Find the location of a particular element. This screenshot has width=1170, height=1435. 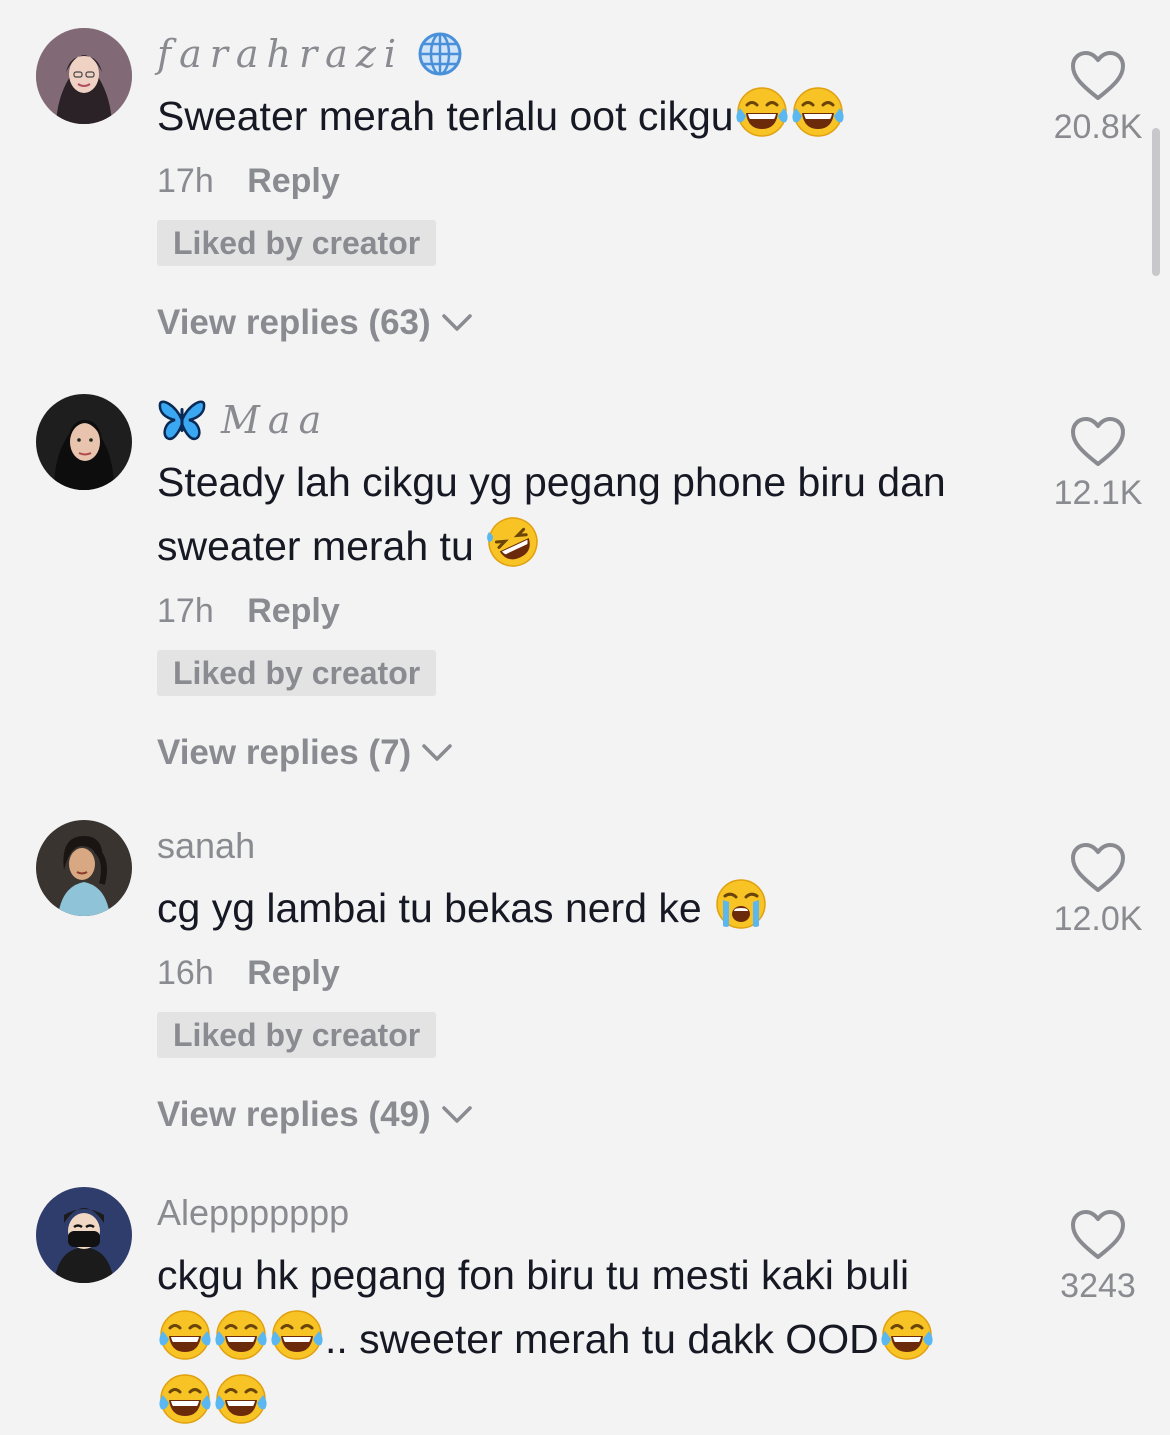

comment-meta: 16h Reply is located at coordinates (597, 973).